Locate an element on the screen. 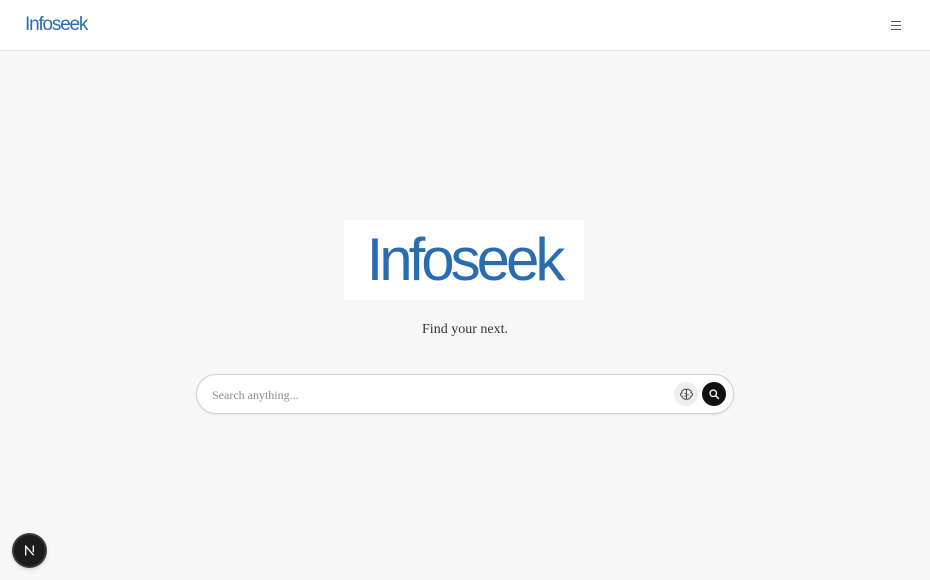 This screenshot has width=930, height=580. header-logo: Infoseek is located at coordinates (56, 25).